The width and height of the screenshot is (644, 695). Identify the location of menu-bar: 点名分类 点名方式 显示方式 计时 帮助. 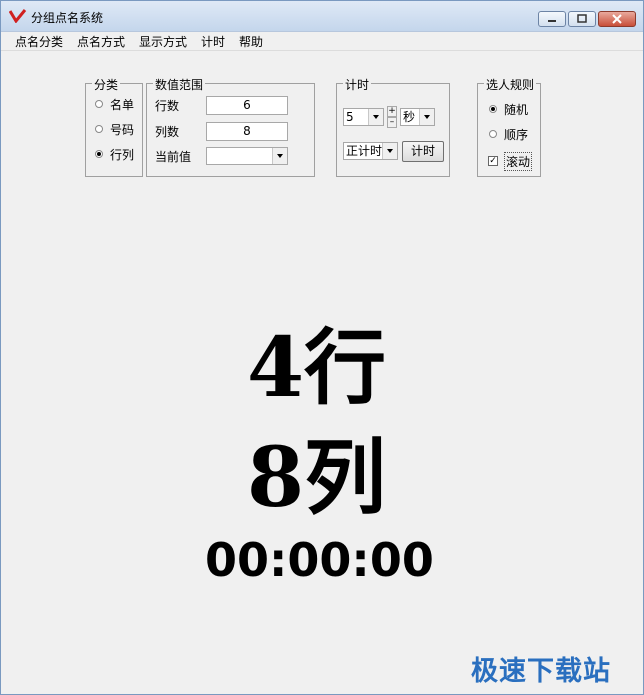
(322, 41).